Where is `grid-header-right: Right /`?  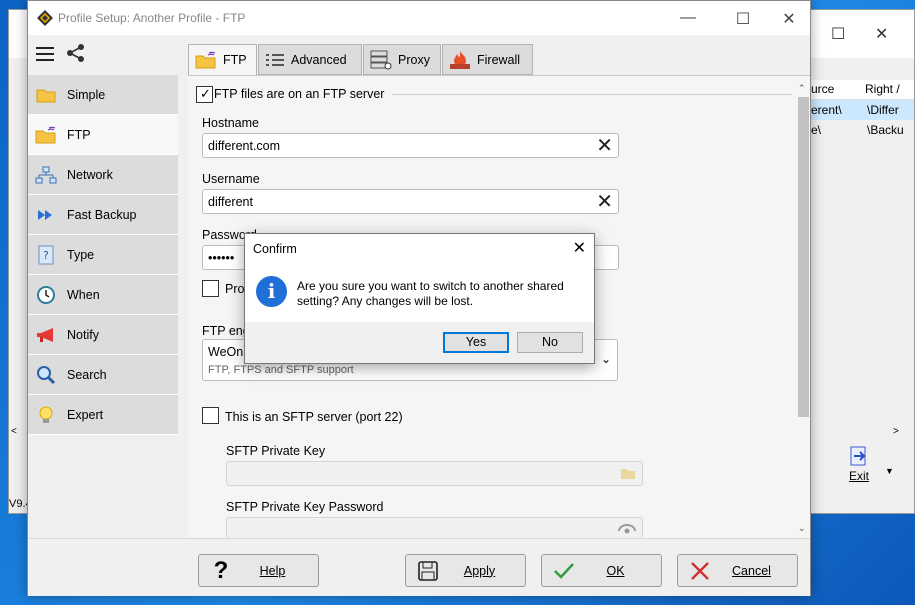
grid-header-right: Right / is located at coordinates (882, 89).